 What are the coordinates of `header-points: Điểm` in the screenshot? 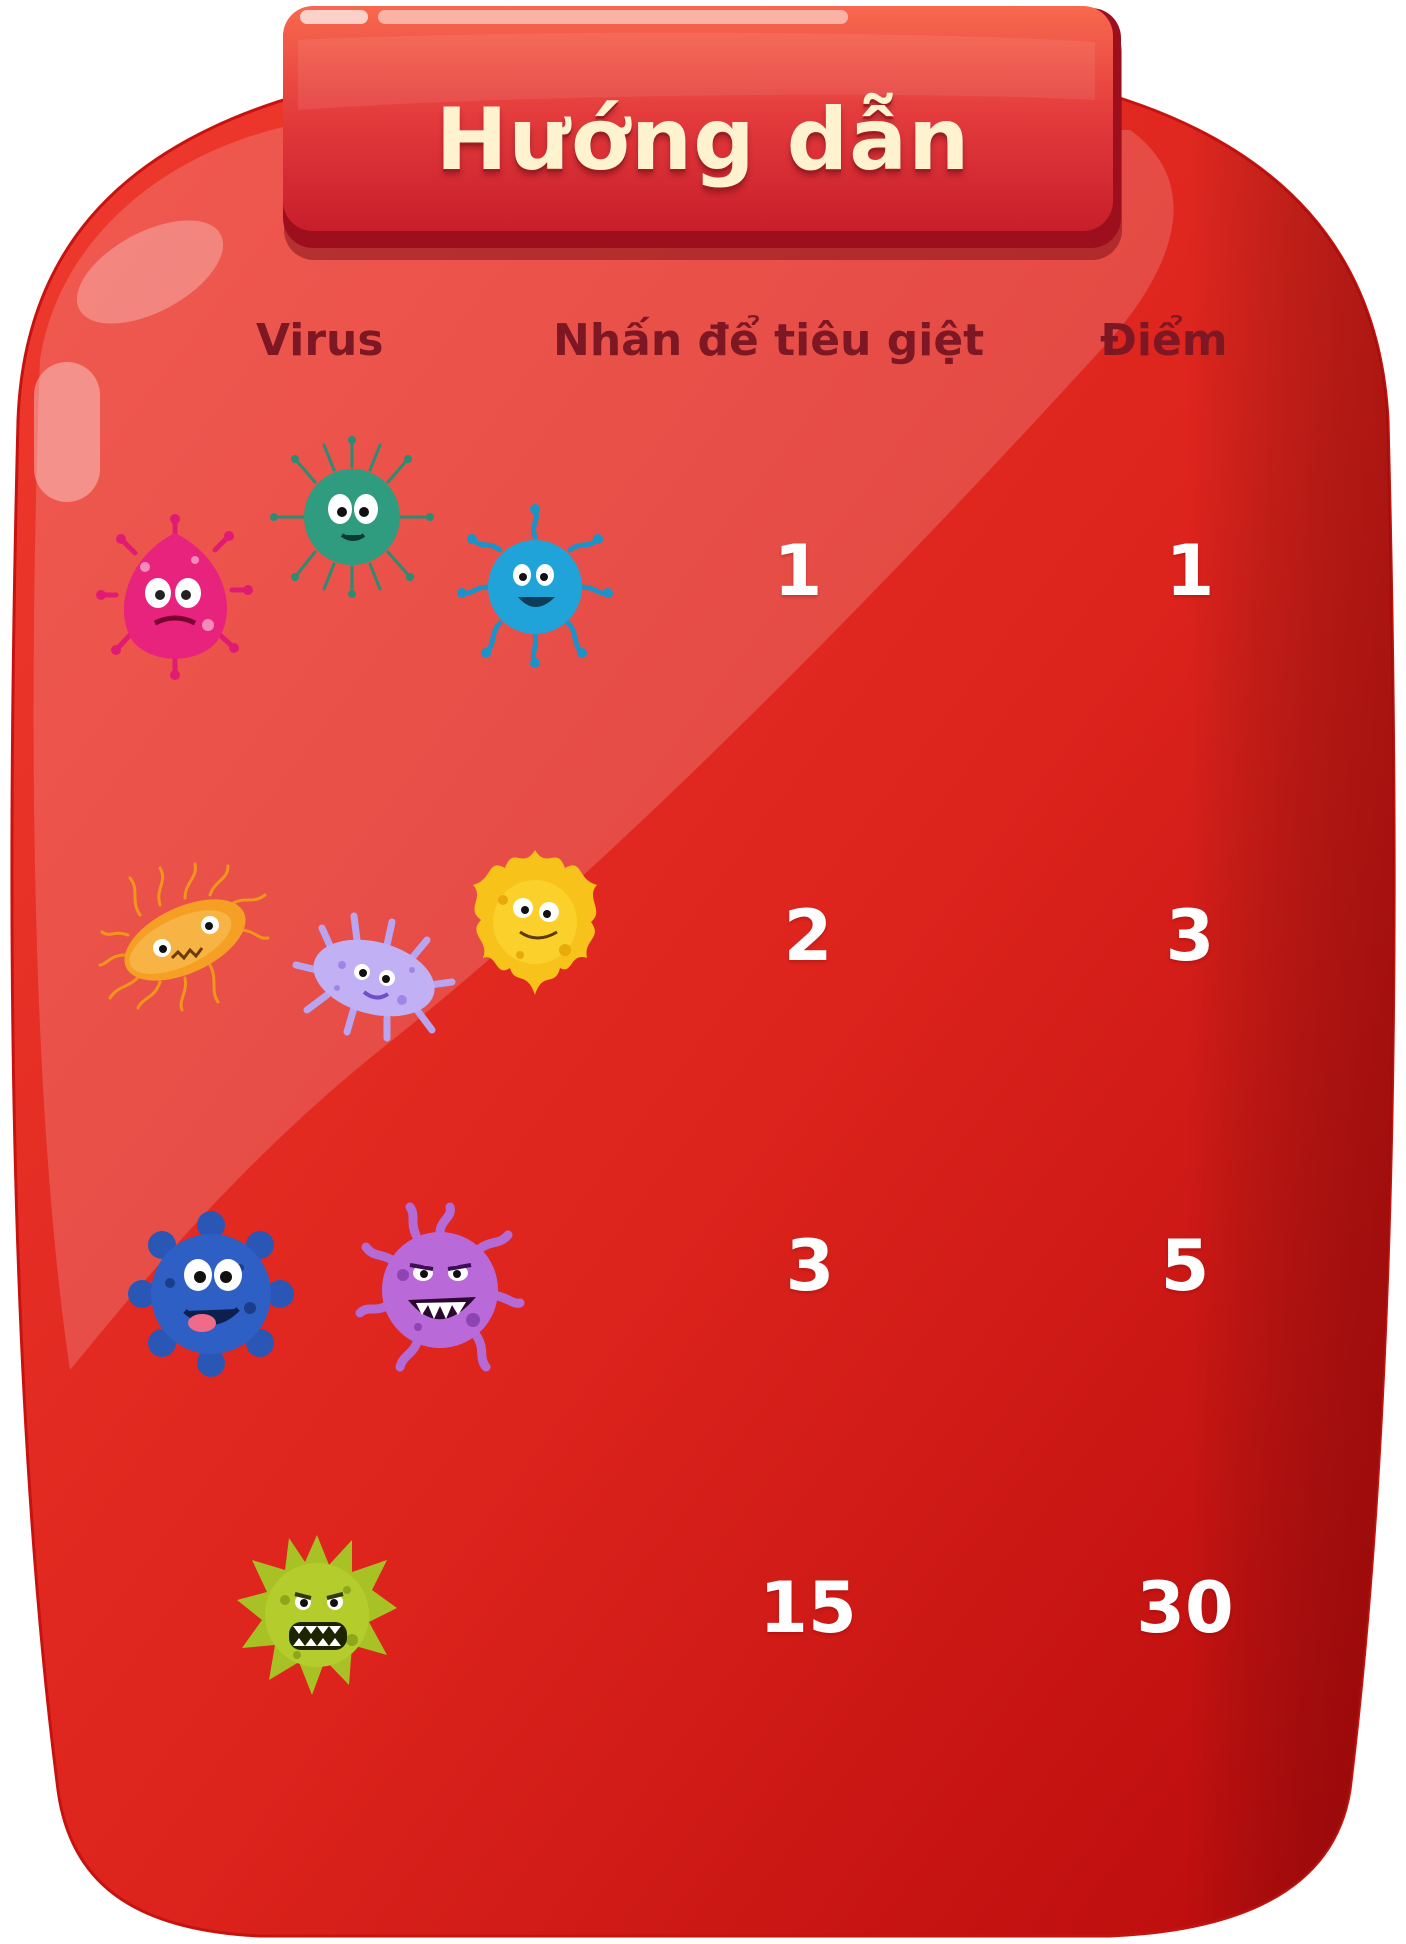 It's located at (1164, 340).